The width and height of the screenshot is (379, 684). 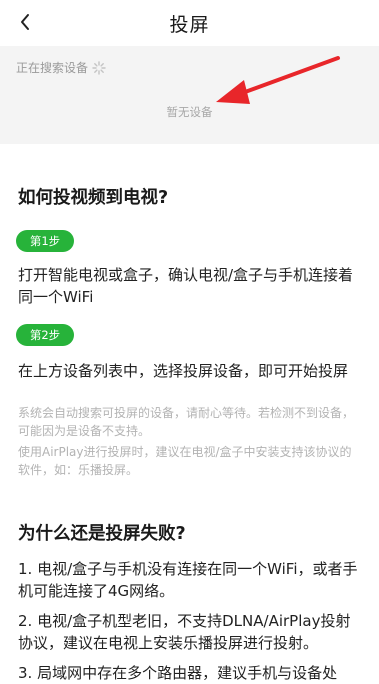 I want to click on step-2-text: 在上方设备列表中，选择投屏设备，即可开始投屏, so click(x=183, y=371).